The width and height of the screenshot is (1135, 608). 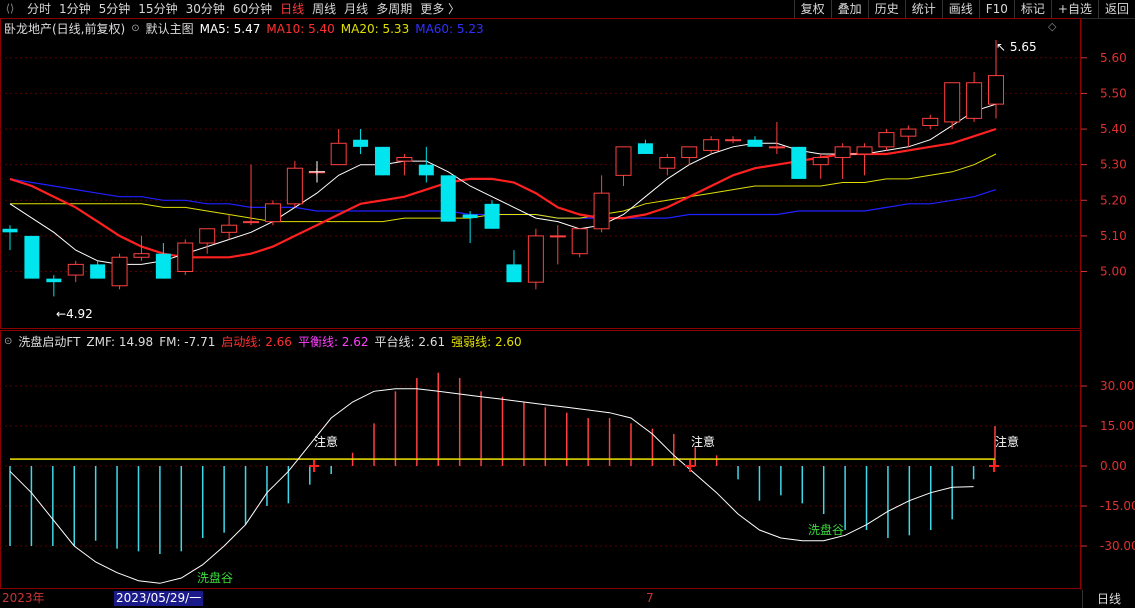 I want to click on statistics-button: 统计, so click(x=923, y=9).